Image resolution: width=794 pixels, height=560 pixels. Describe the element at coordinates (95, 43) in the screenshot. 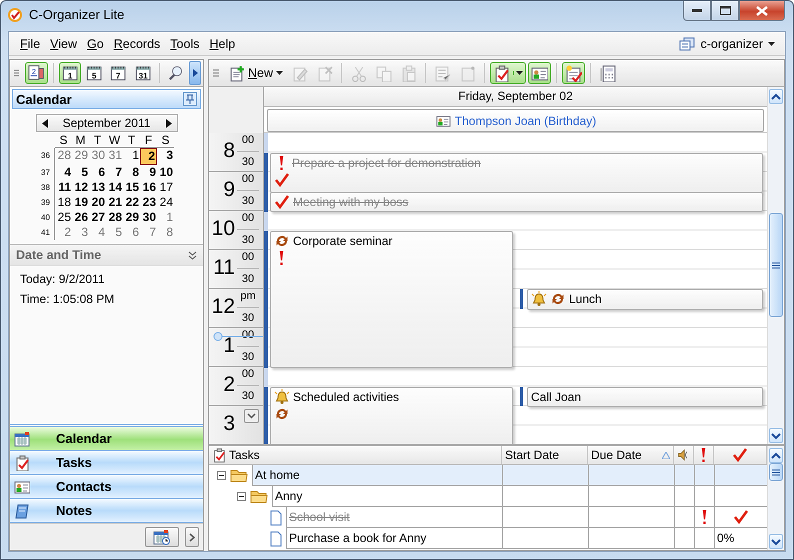

I see `menu-item: Go` at that location.